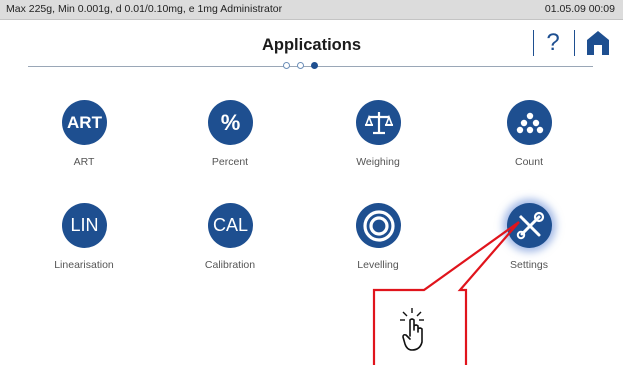 This screenshot has height=365, width=623. What do you see at coordinates (529, 225) in the screenshot?
I see `wrench-screwdriver-icon` at bounding box center [529, 225].